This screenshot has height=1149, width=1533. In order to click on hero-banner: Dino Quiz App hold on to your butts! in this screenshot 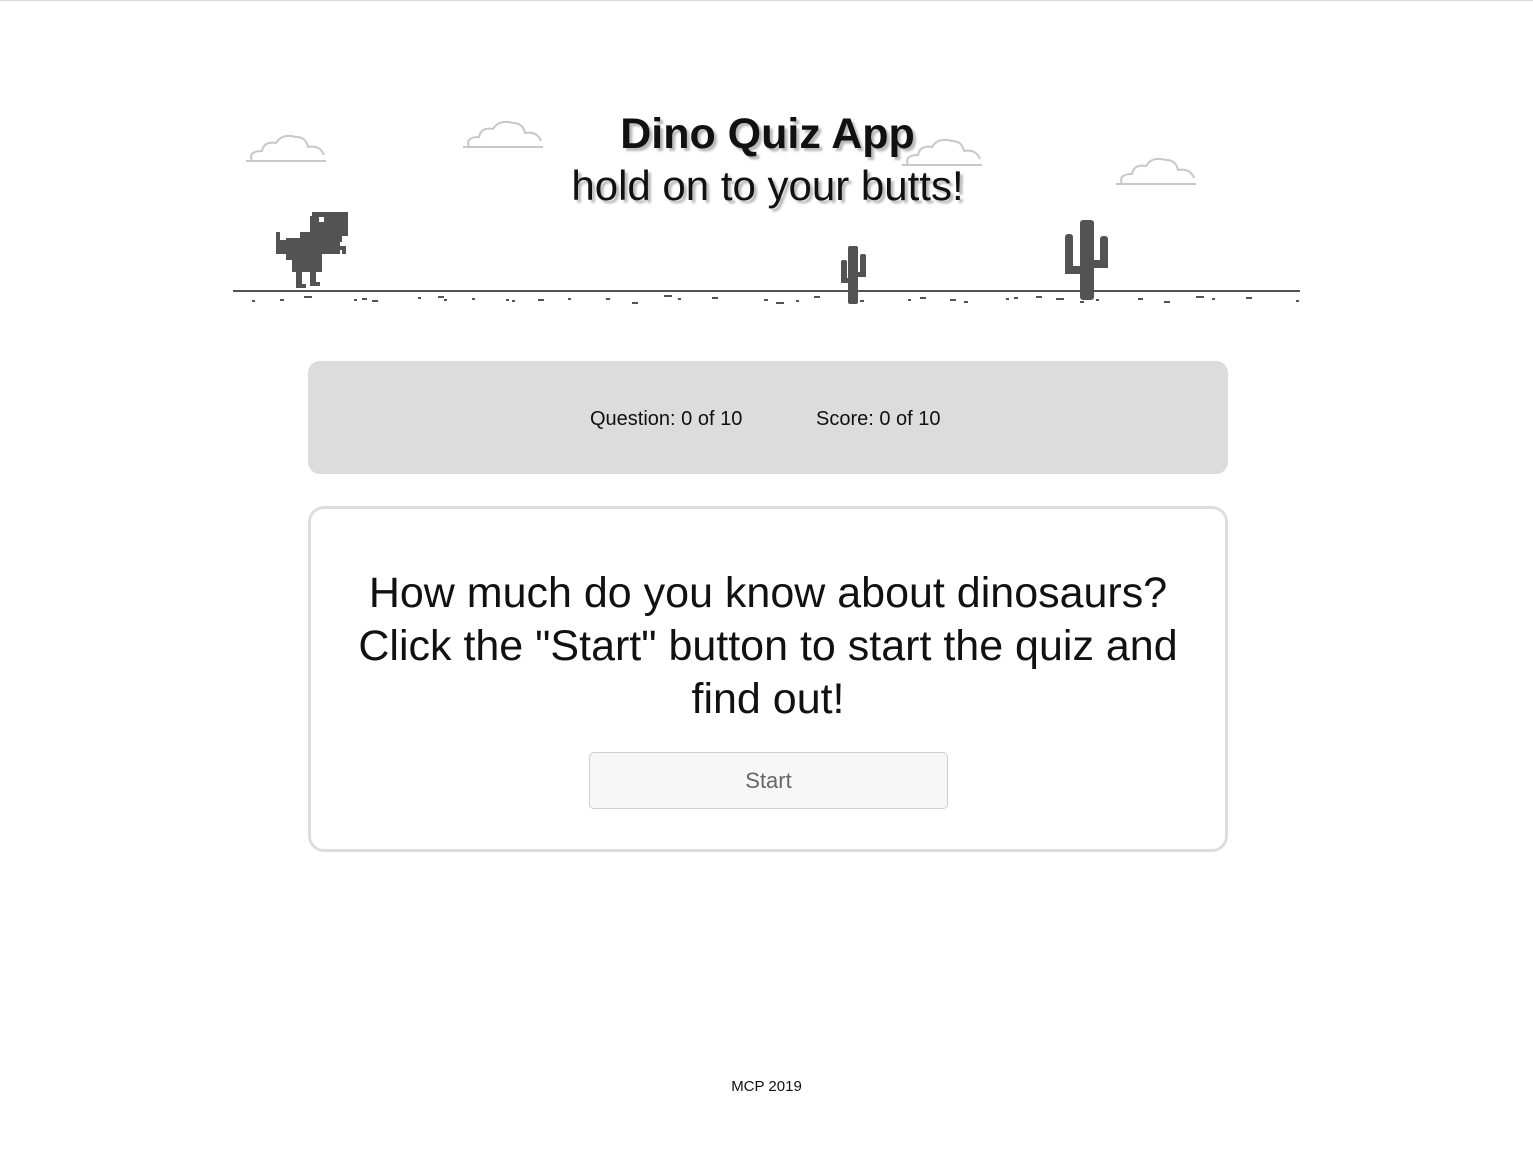, I will do `click(767, 205)`.